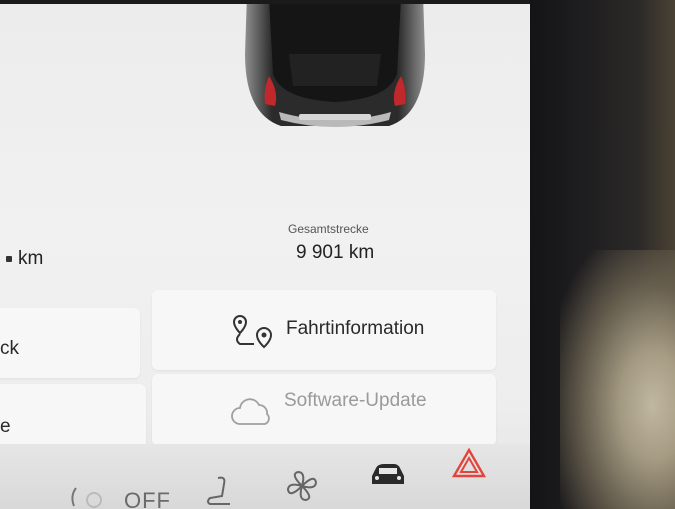 This screenshot has height=509, width=675. Describe the element at coordinates (302, 486) in the screenshot. I see `fan-icon` at that location.